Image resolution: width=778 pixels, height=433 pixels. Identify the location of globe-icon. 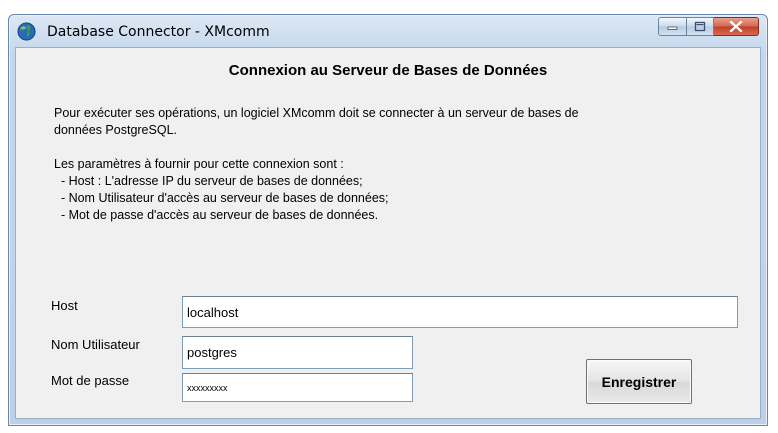
(26, 31).